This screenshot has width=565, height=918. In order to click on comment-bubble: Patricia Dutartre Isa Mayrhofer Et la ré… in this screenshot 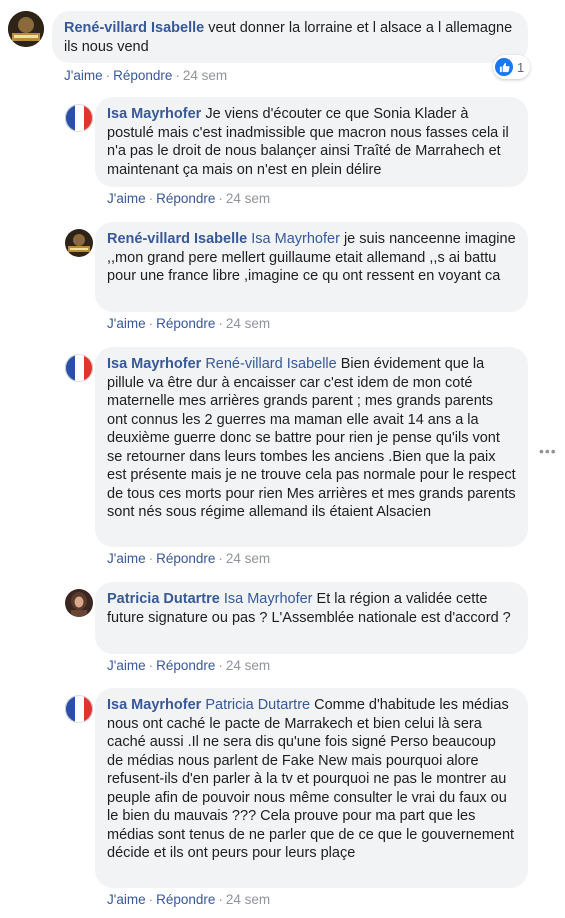, I will do `click(311, 618)`.